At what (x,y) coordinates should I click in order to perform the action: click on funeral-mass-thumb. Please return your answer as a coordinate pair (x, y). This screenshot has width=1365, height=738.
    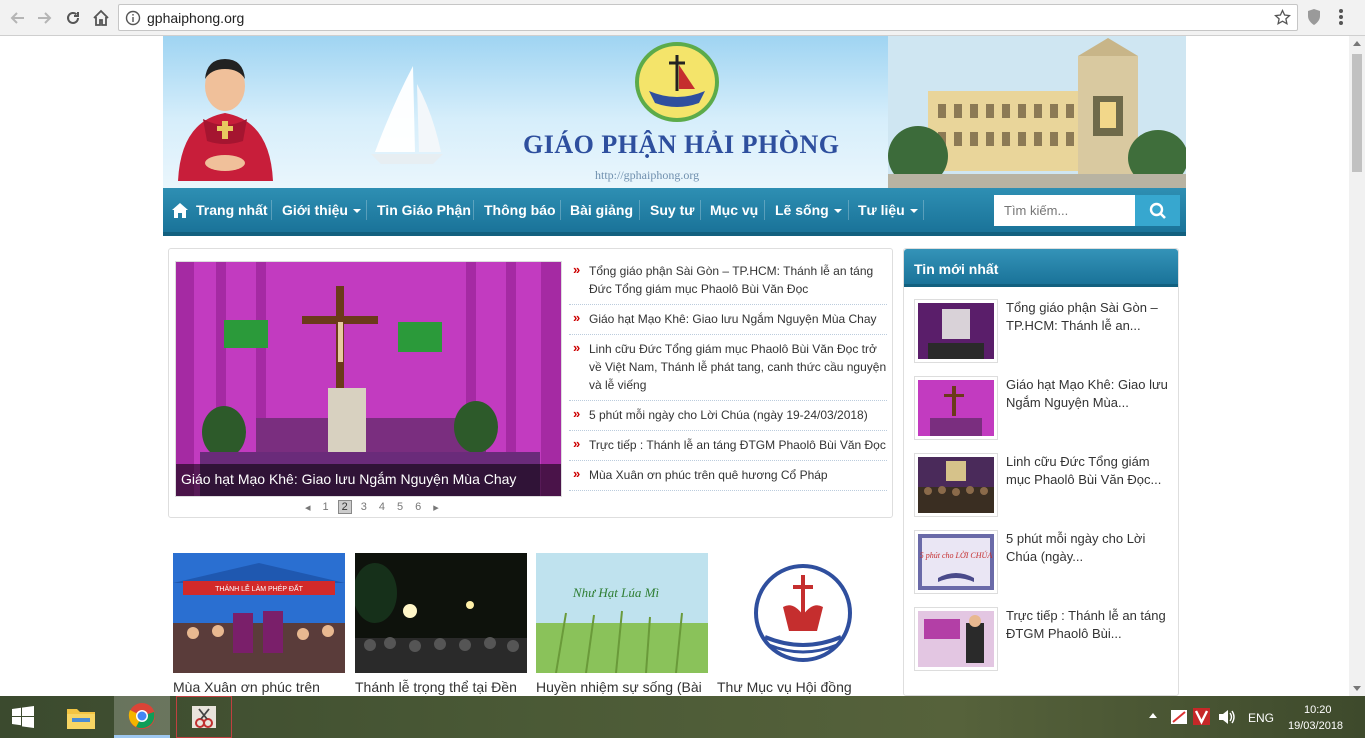
    Looking at the image, I should click on (956, 331).